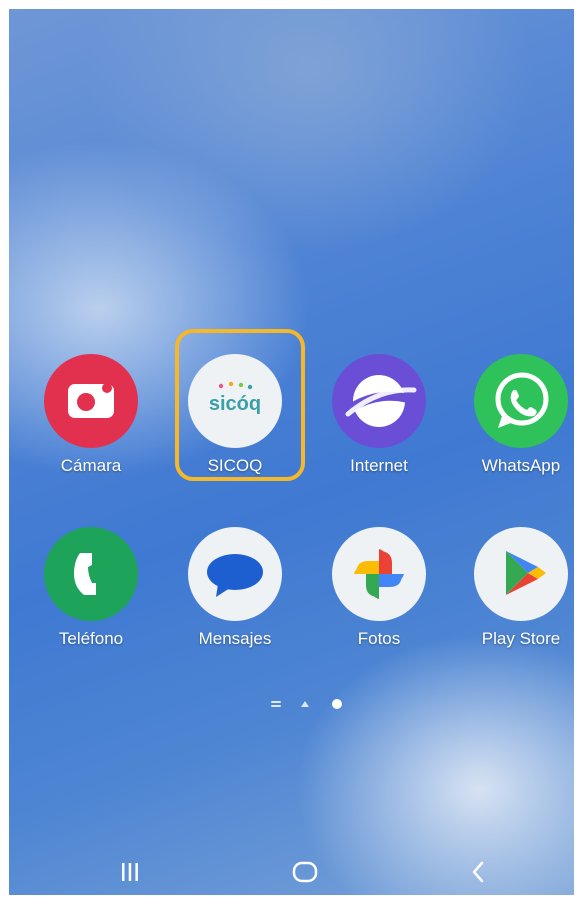  I want to click on page-indicator-home-icon, so click(305, 704).